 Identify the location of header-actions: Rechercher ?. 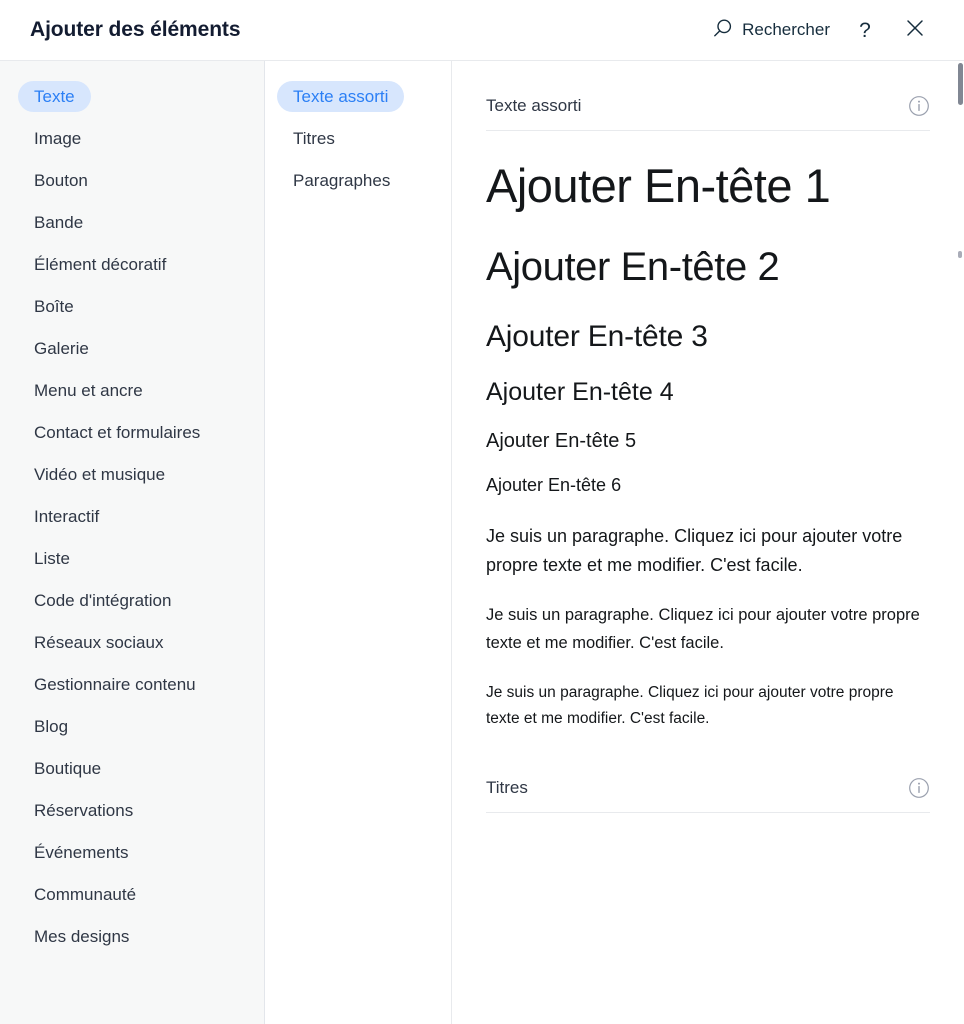
(821, 30).